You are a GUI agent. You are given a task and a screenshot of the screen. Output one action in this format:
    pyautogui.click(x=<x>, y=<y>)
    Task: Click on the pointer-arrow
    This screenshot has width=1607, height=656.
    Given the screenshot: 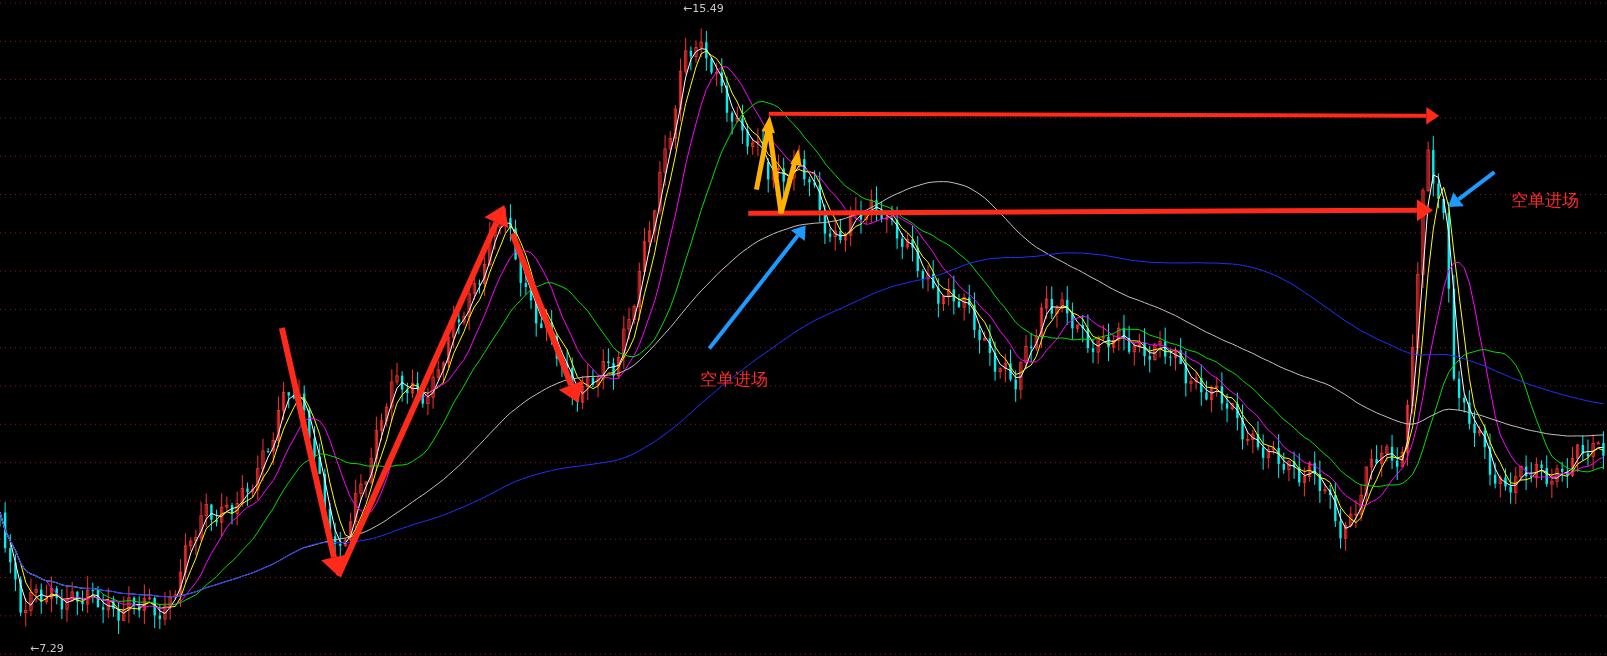 What is the action you would take?
    pyautogui.click(x=1472, y=189)
    